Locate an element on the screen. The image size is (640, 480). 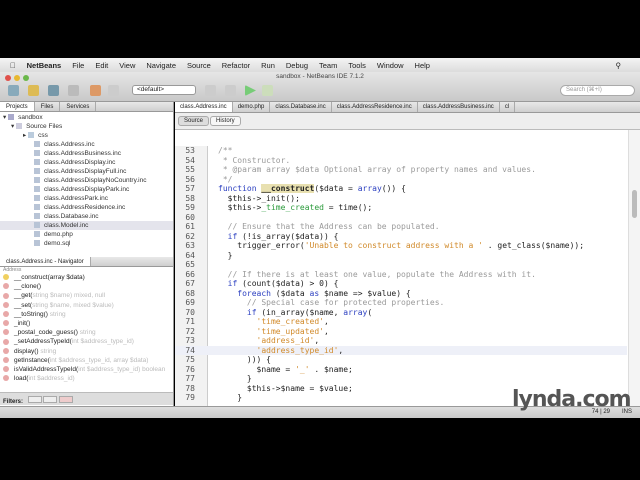
debug-icon is located at coordinates (267, 90).